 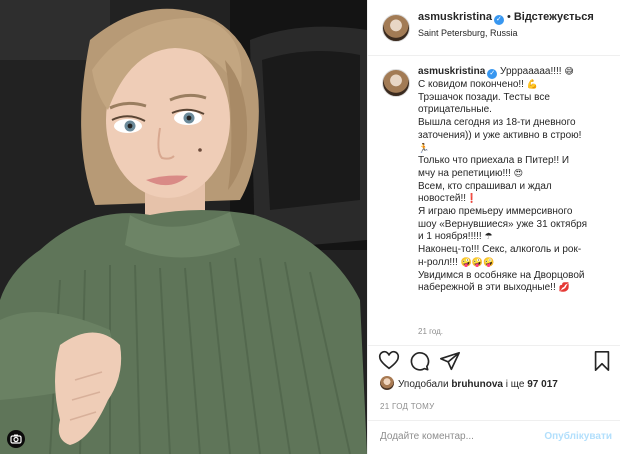 I want to click on bookmark-icon, so click(x=602, y=363).